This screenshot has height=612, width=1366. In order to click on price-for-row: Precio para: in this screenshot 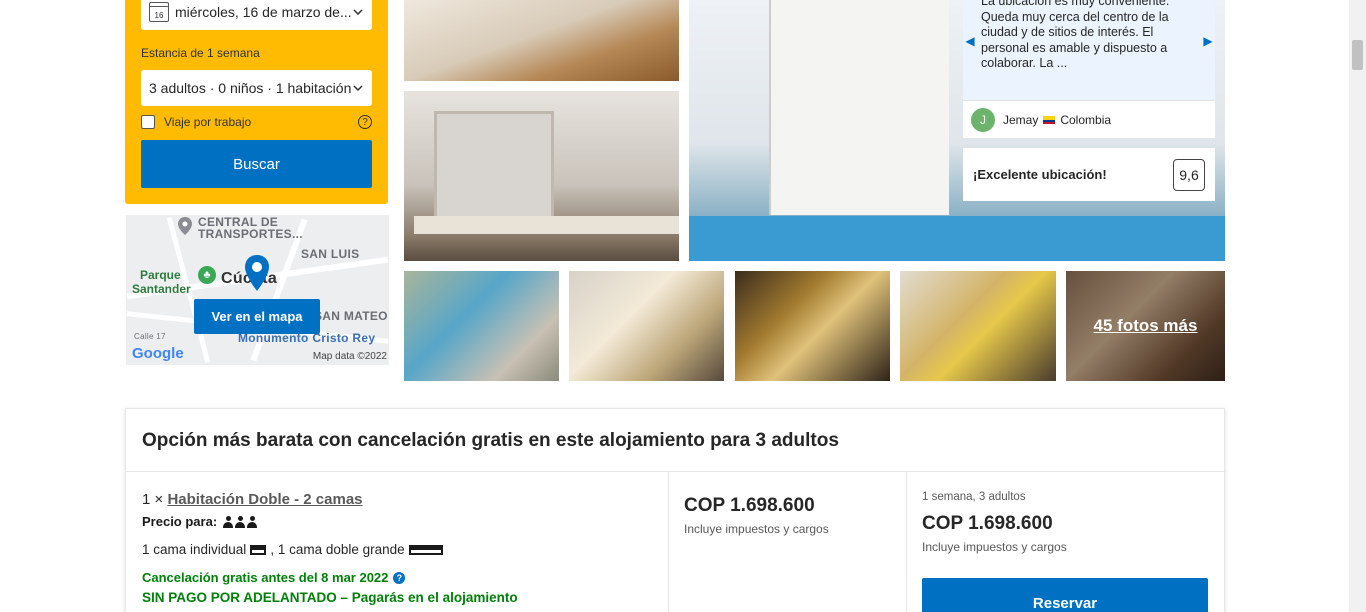, I will do `click(200, 521)`.